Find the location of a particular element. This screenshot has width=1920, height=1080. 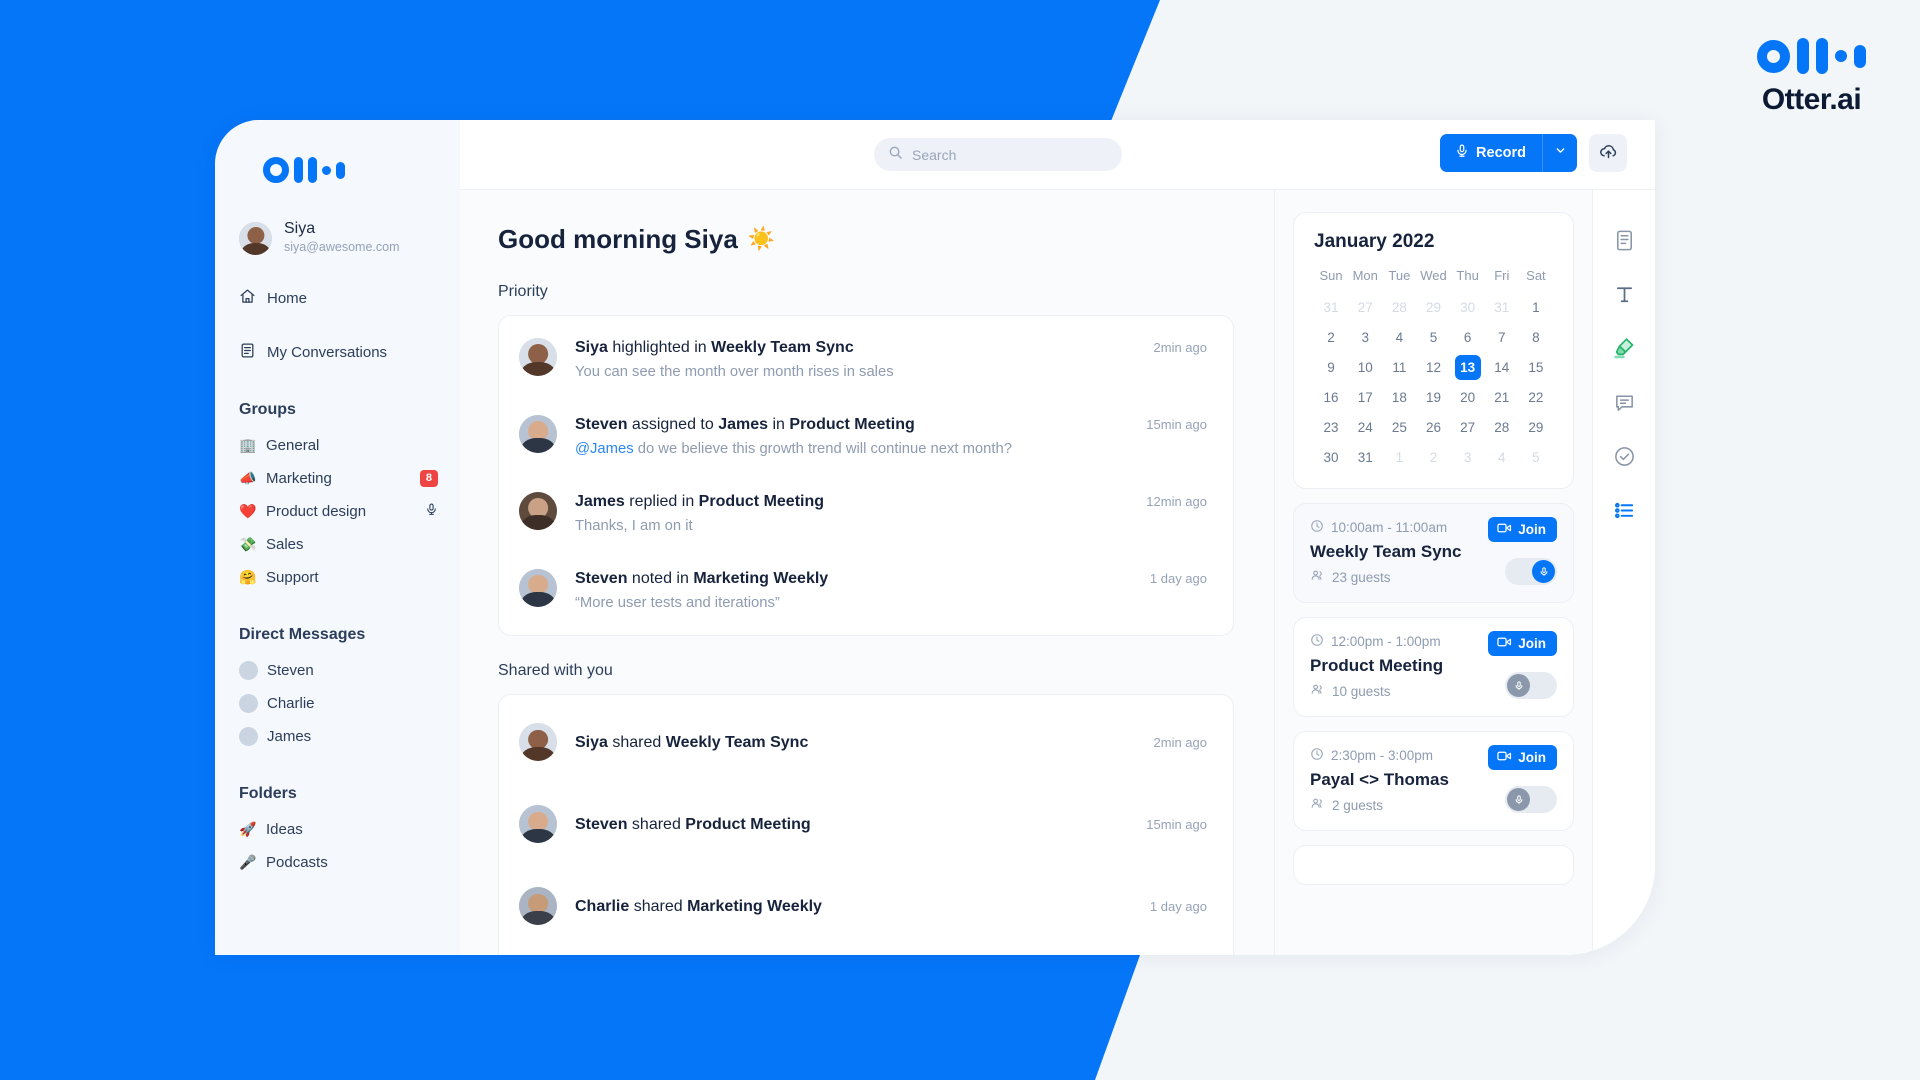

calendar-week-row: 2345678 is located at coordinates (1433, 337).